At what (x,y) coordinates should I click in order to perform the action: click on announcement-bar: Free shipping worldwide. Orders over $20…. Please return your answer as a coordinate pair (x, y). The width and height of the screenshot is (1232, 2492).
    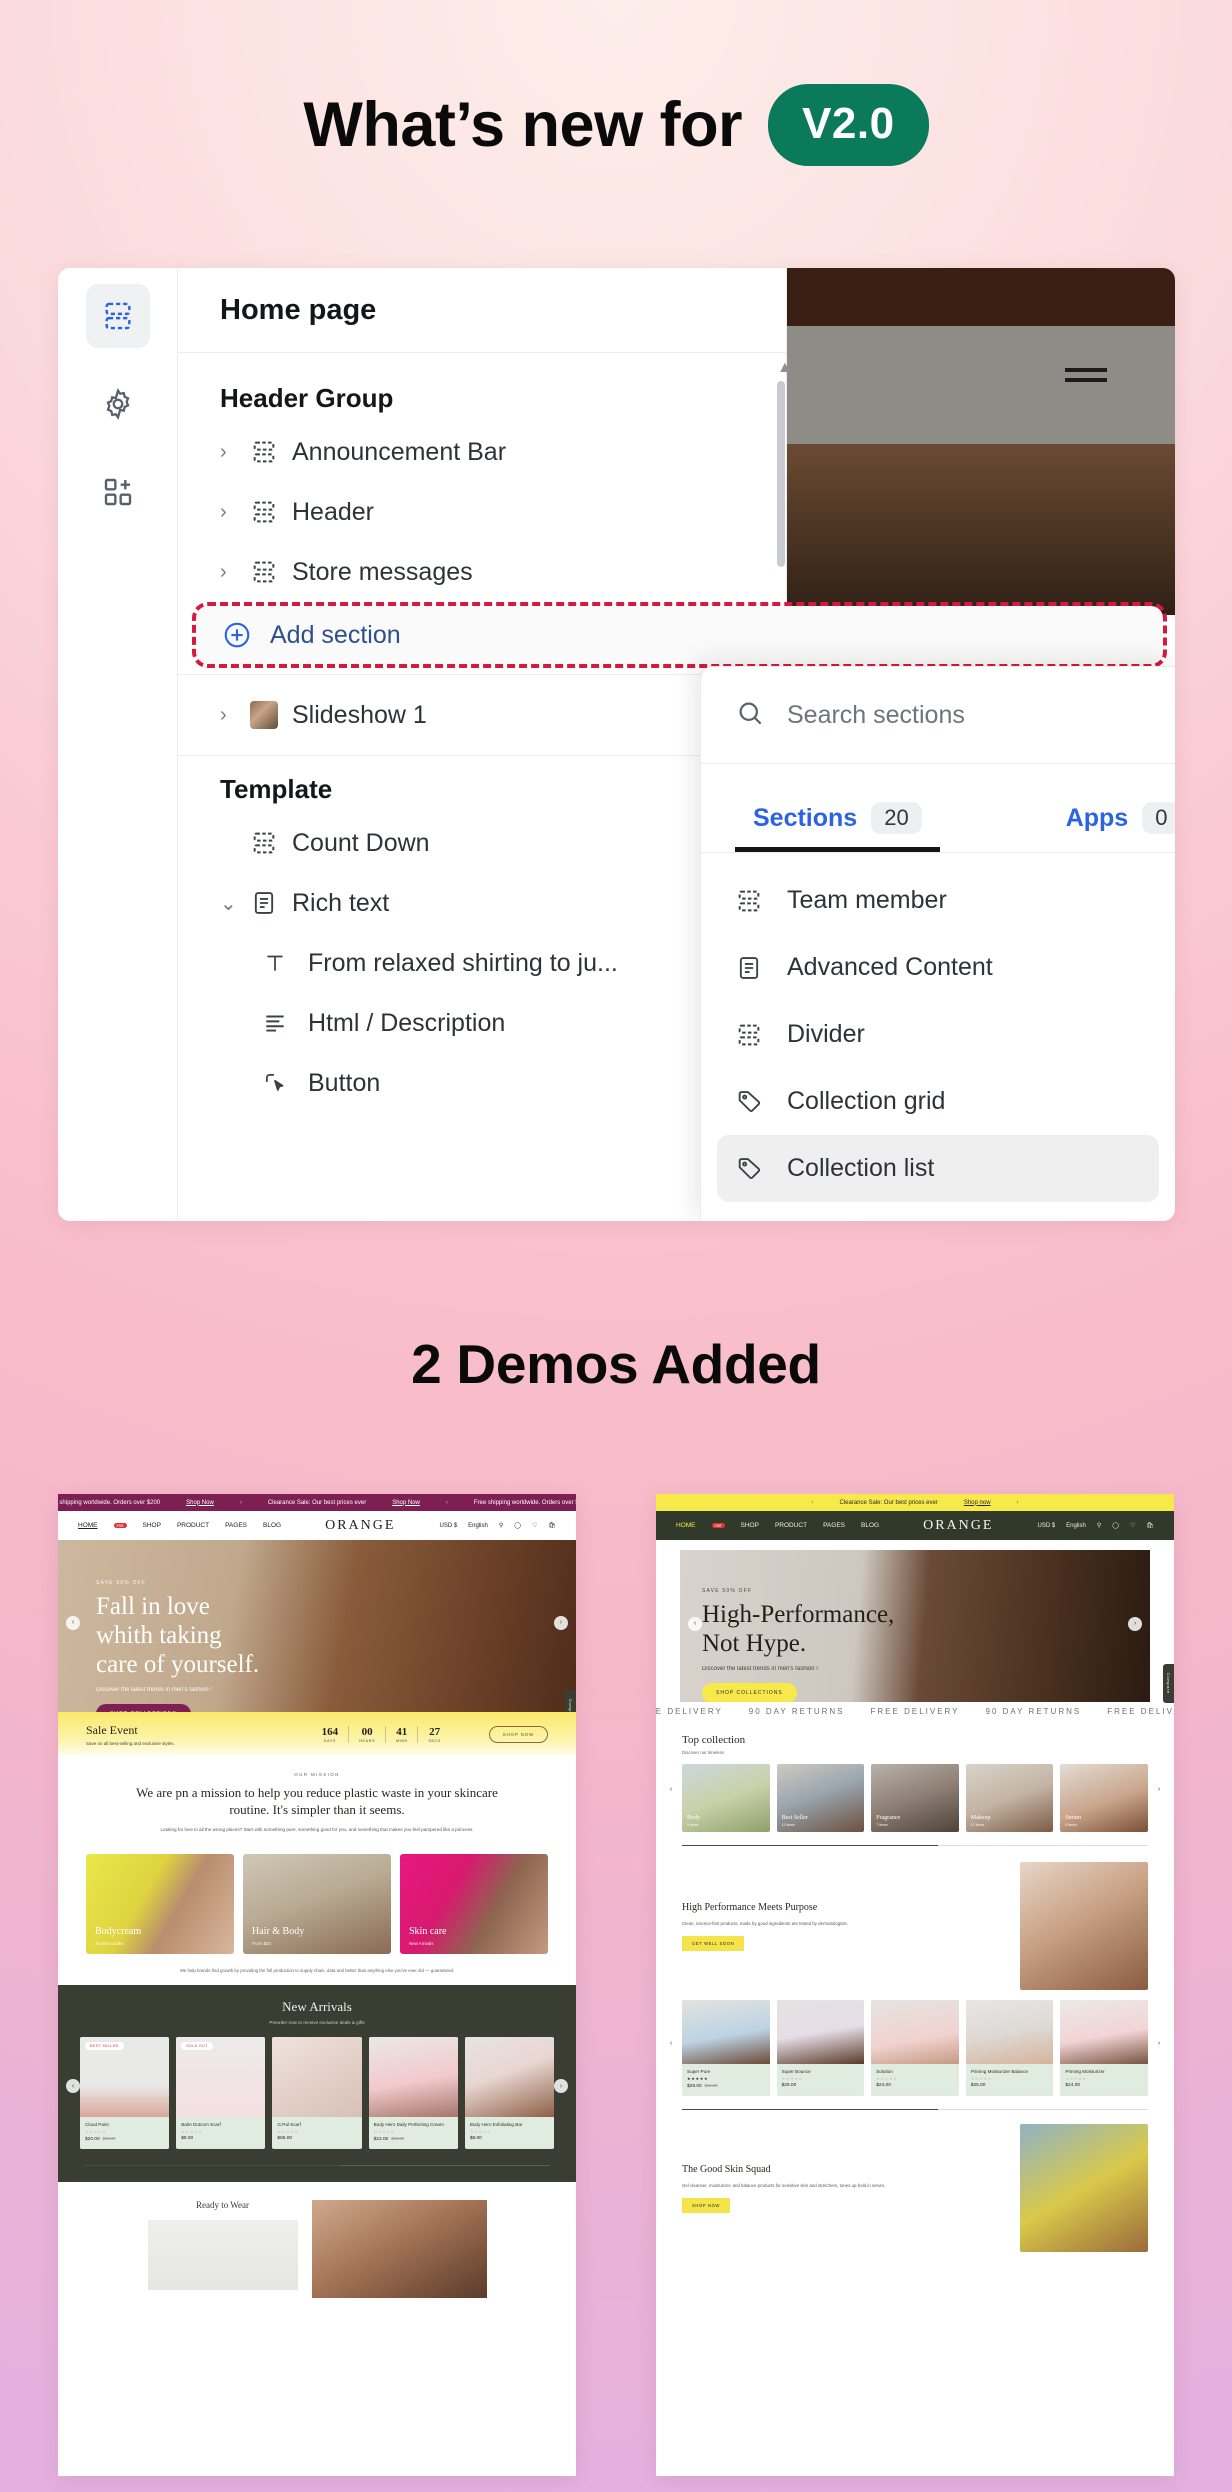
    Looking at the image, I should click on (317, 1502).